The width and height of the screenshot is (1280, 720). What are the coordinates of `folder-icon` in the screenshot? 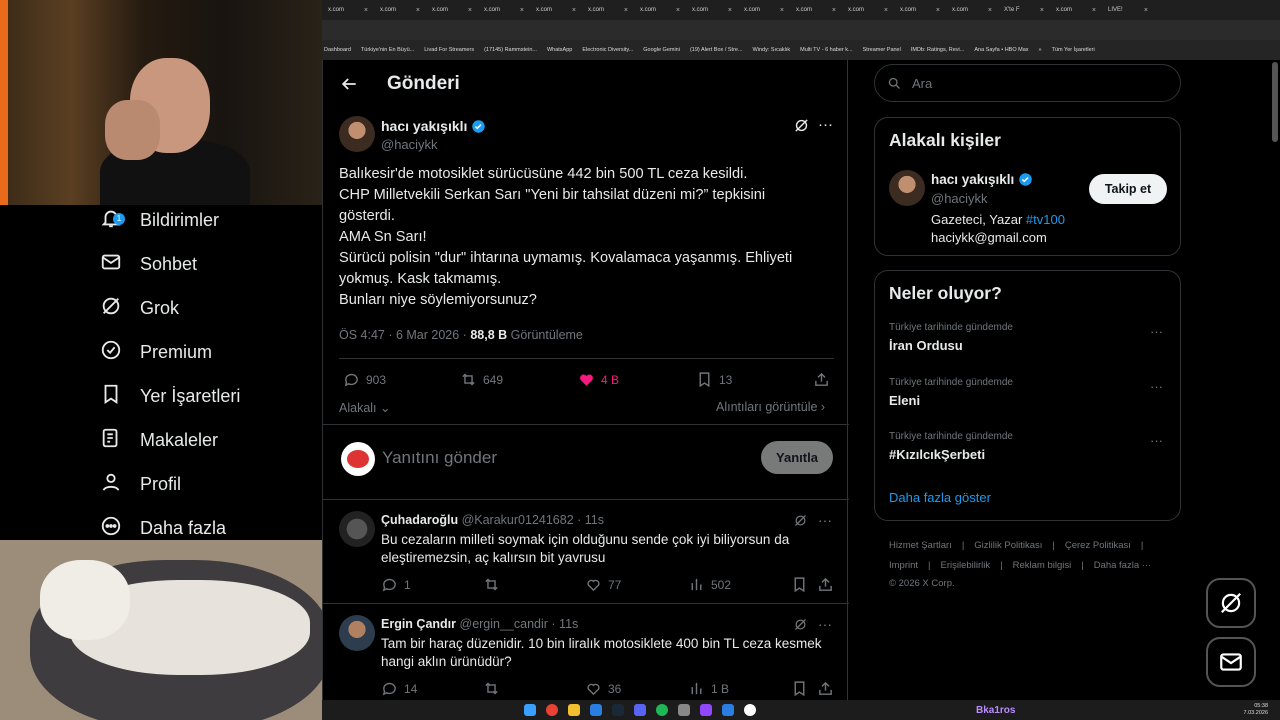 It's located at (574, 710).